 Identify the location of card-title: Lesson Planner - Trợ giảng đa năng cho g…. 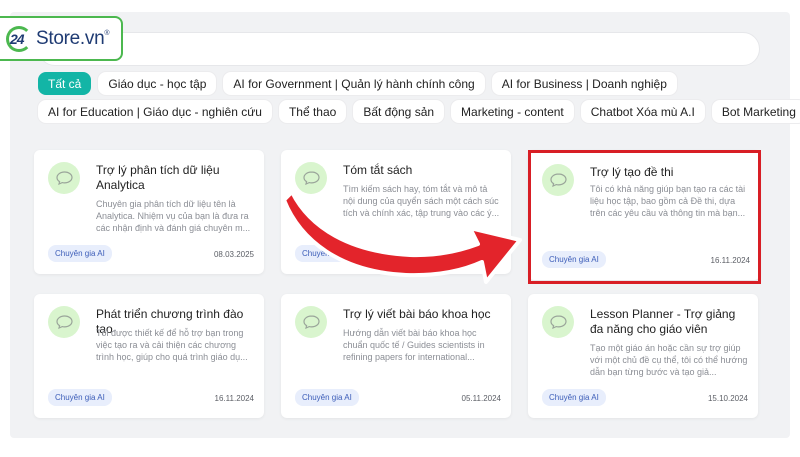
(663, 321).